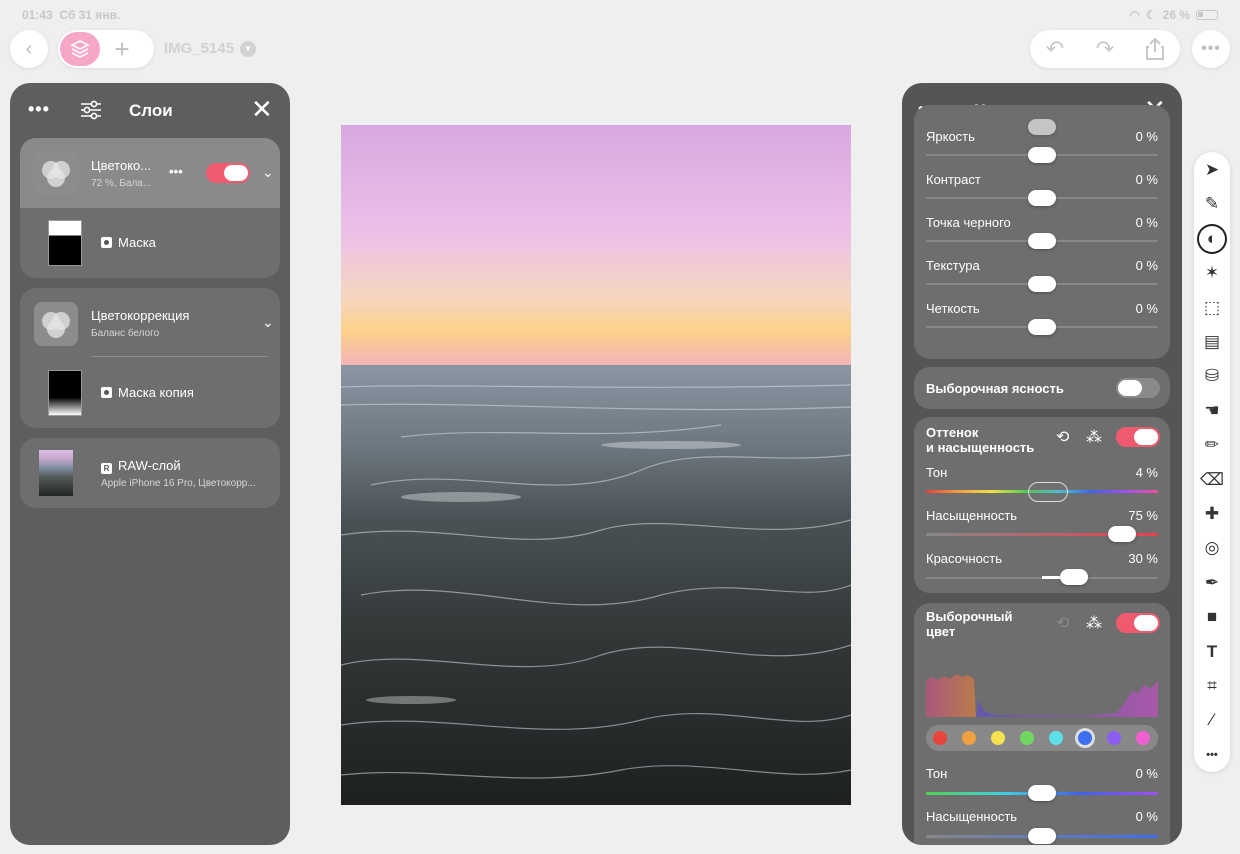 The image size is (1240, 854). What do you see at coordinates (29, 49) in the screenshot?
I see `back-button: ‹` at bounding box center [29, 49].